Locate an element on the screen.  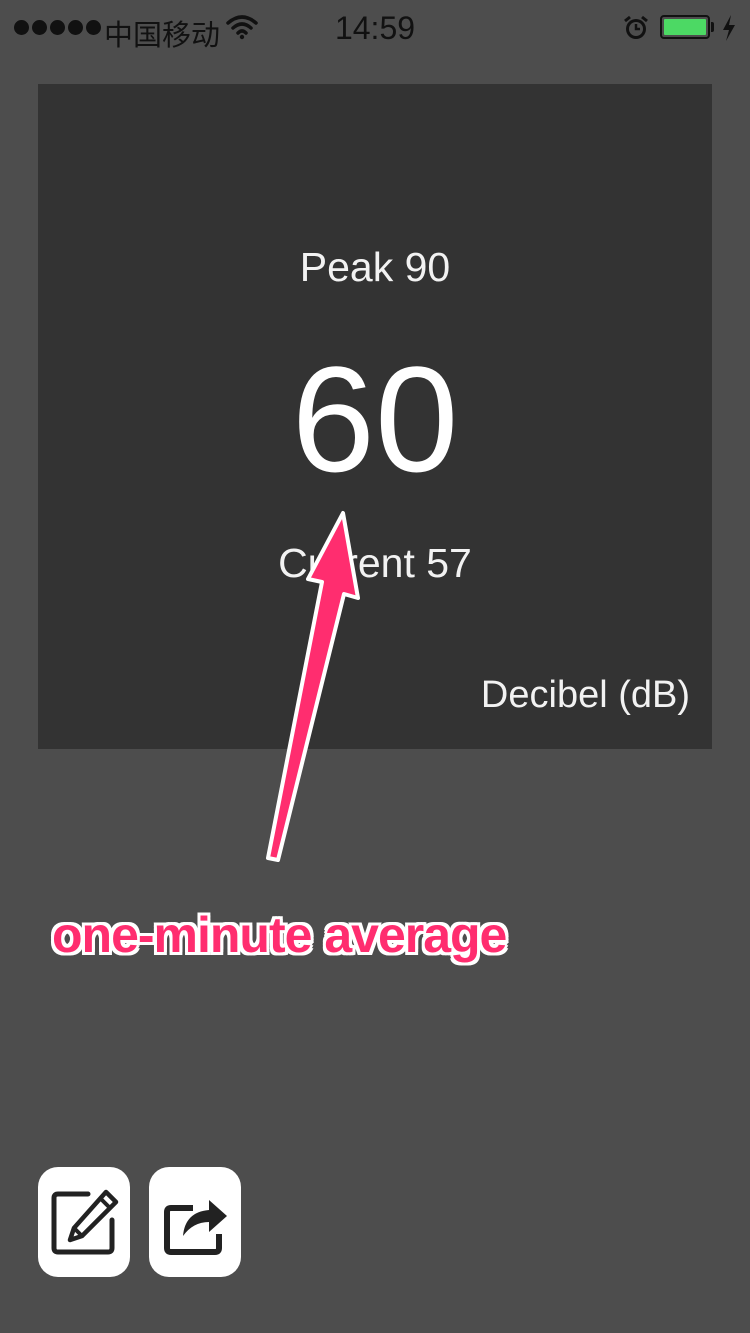
current-reading: Current 57 is located at coordinates (375, 563).